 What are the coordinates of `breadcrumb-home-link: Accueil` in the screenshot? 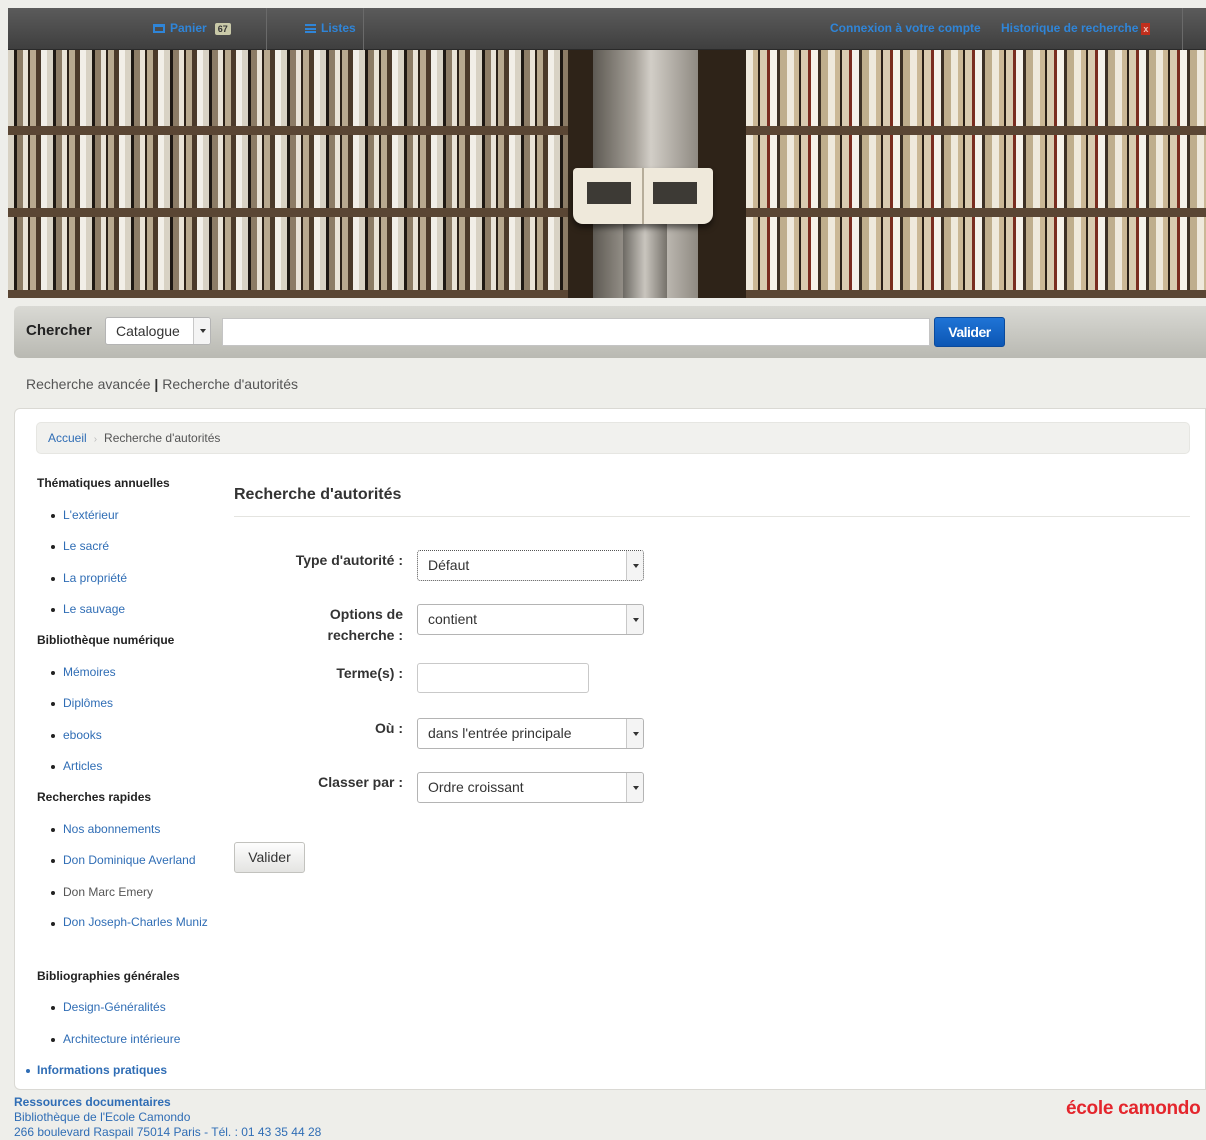 It's located at (67, 438).